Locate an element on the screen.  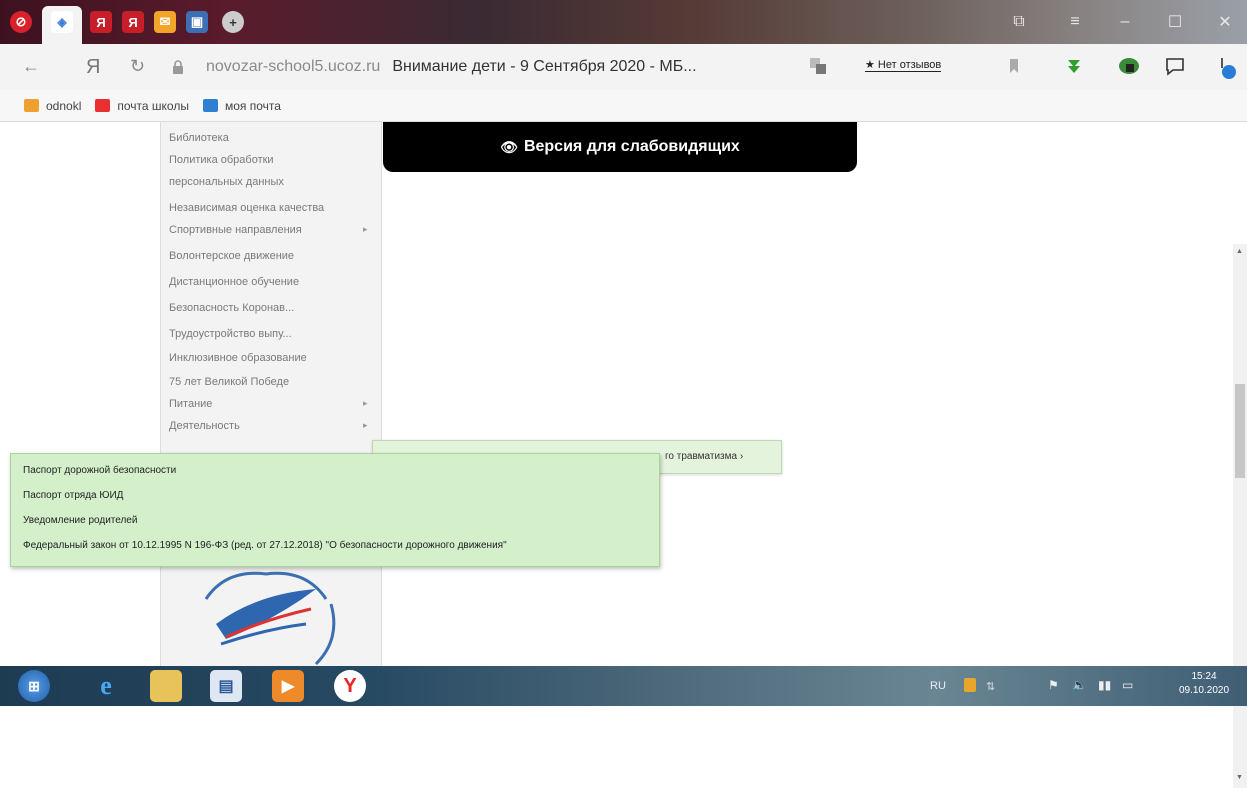
maximize-icon: ☐ is located at coordinates (1175, 22).